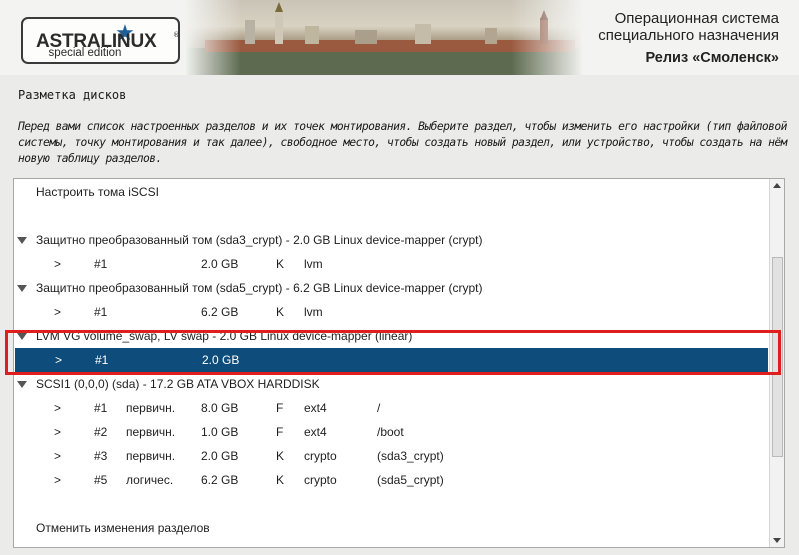 The image size is (799, 555). I want to click on list-action-row: Отменить изменения разделов, so click(392, 528).